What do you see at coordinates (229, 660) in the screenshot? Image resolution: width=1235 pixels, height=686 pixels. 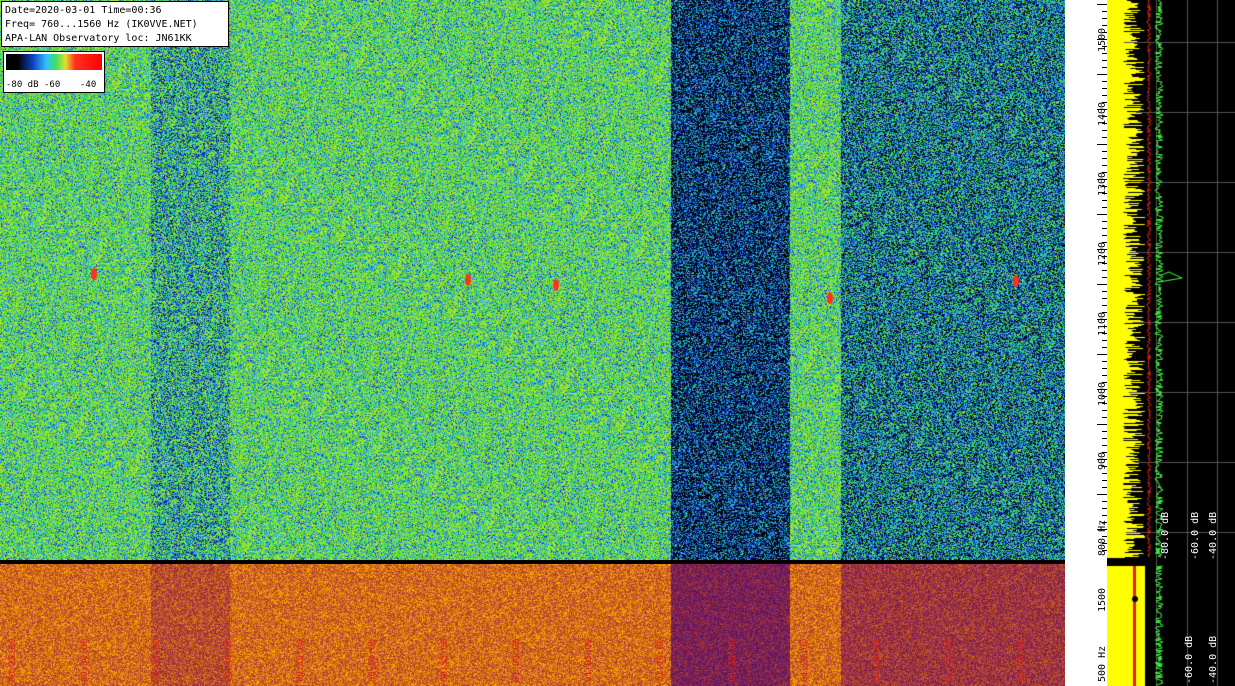 I see `time-label: 00:40:00` at bounding box center [229, 660].